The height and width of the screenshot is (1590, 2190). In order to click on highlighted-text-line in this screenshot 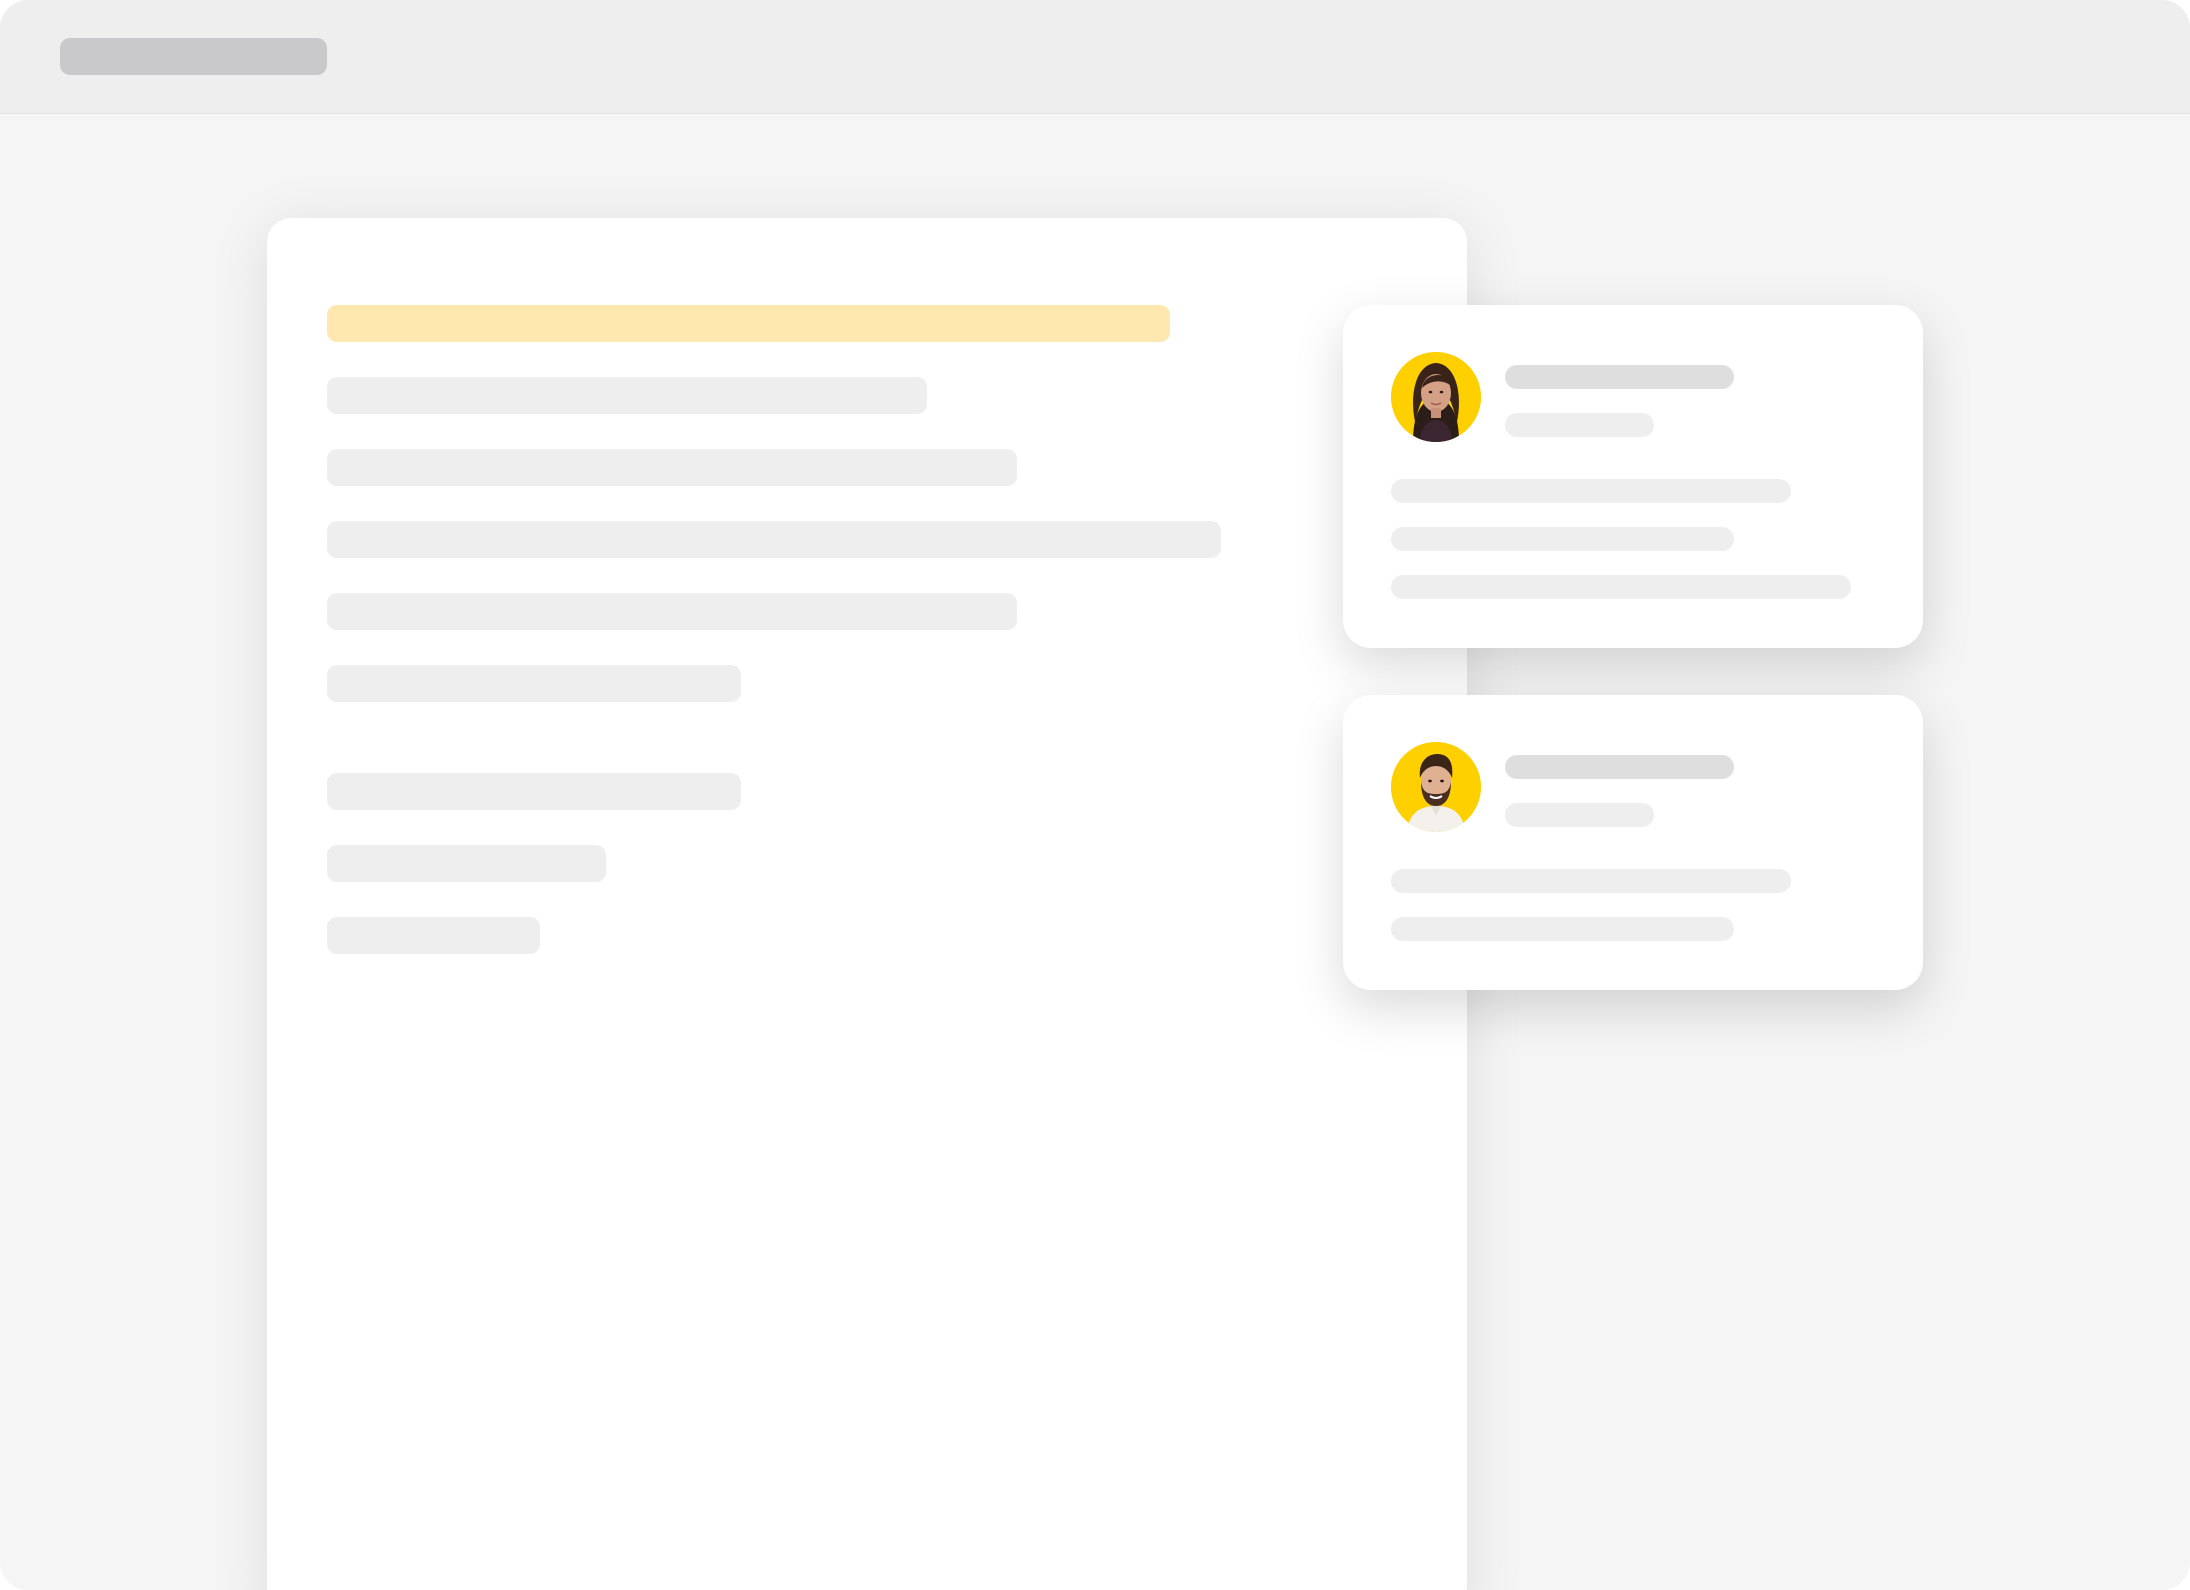, I will do `click(748, 323)`.